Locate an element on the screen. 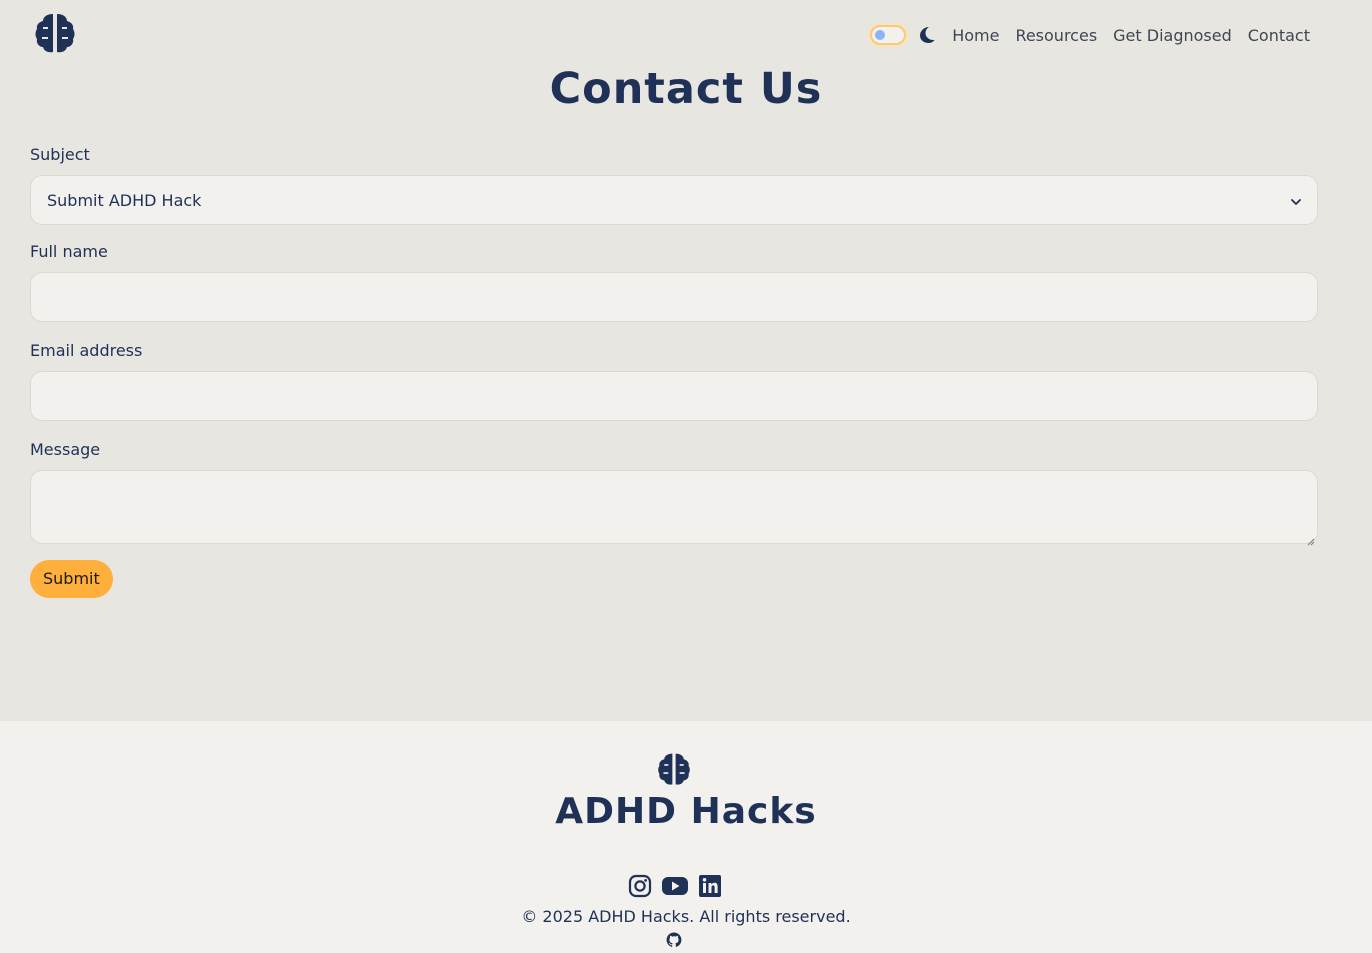 This screenshot has height=953, width=1372. full-name-label: Full name is located at coordinates (69, 251).